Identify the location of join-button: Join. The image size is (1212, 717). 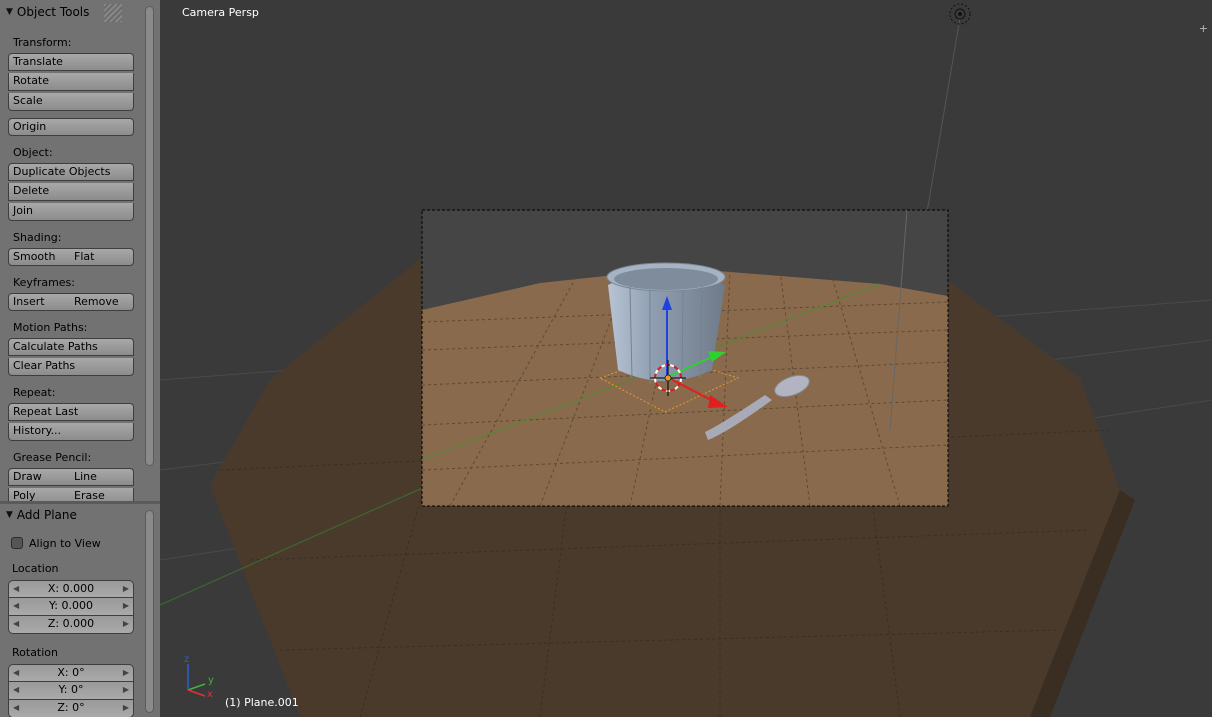
(71, 212).